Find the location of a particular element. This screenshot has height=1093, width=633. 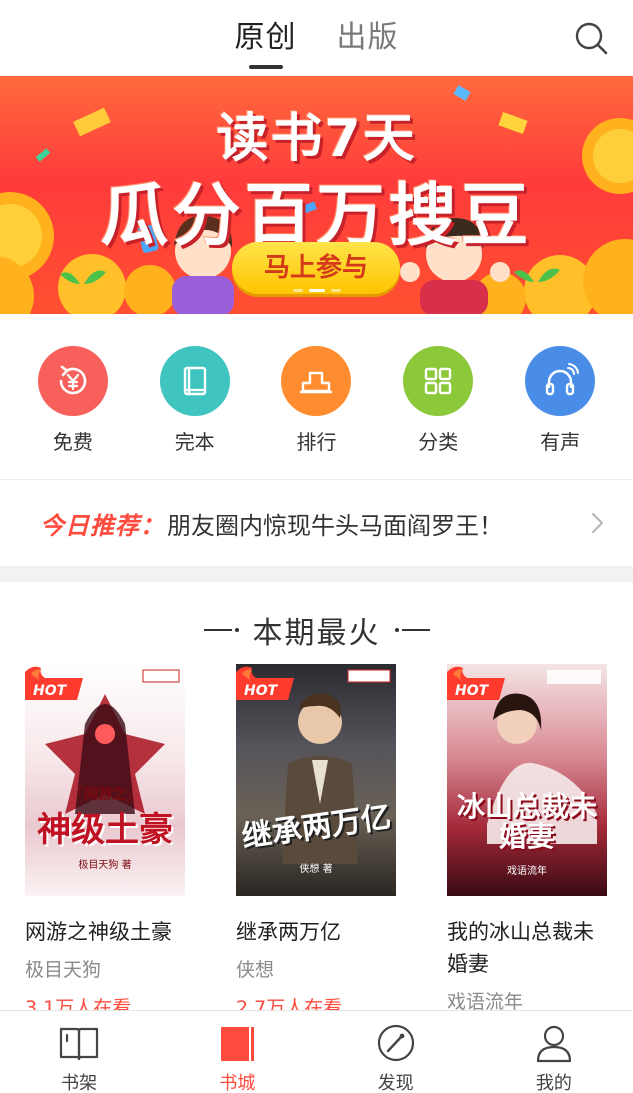

title-decoration-right is located at coordinates (412, 630).